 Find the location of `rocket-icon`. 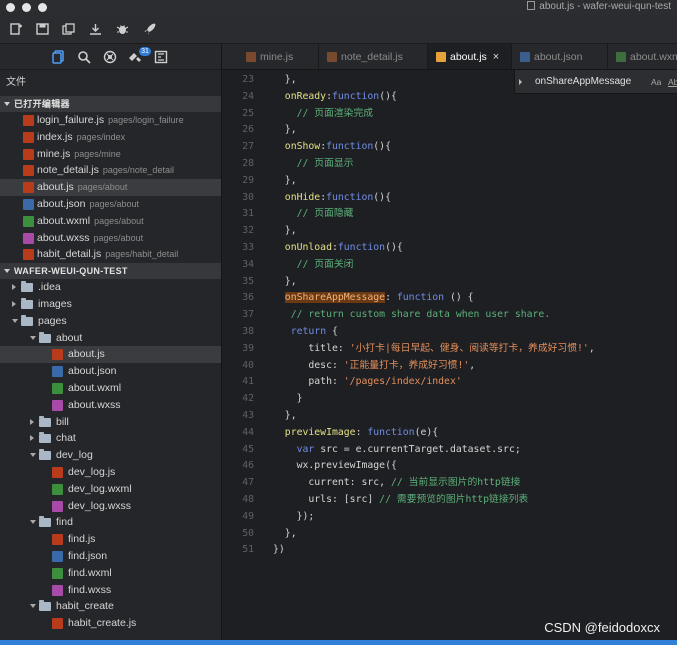

rocket-icon is located at coordinates (149, 29).